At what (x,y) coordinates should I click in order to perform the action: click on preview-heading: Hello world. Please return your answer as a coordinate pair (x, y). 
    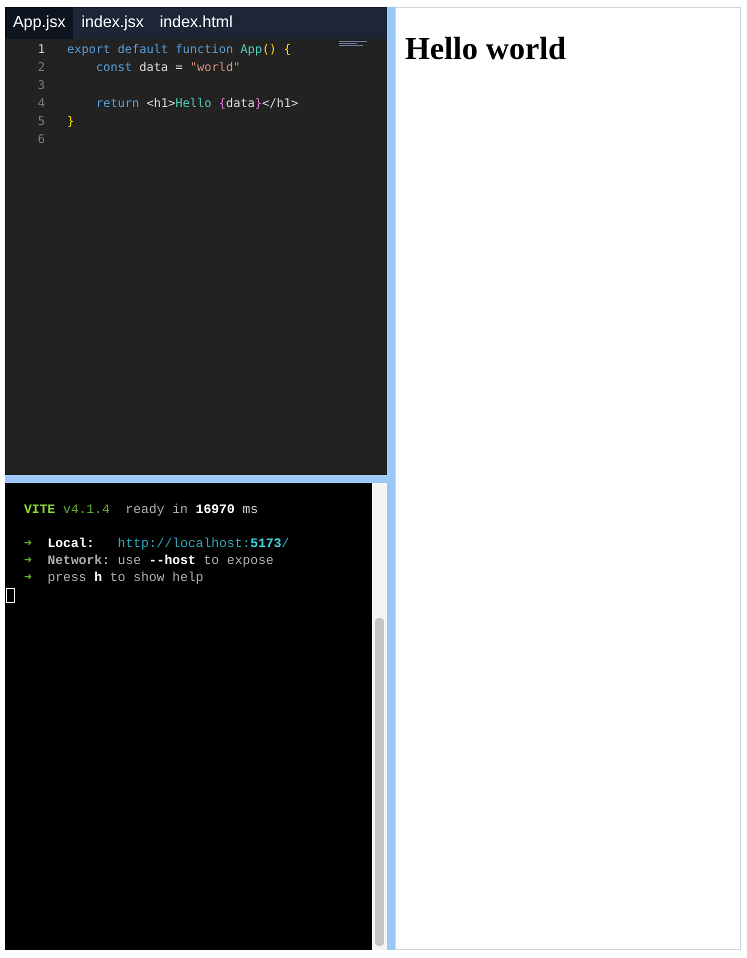
    Looking at the image, I should click on (486, 48).